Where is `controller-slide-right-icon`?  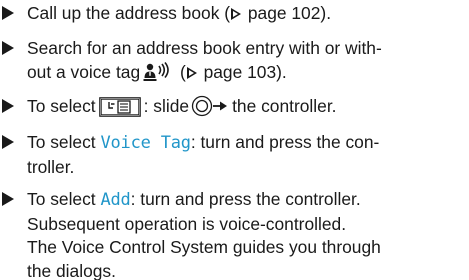 controller-slide-right-icon is located at coordinates (209, 106).